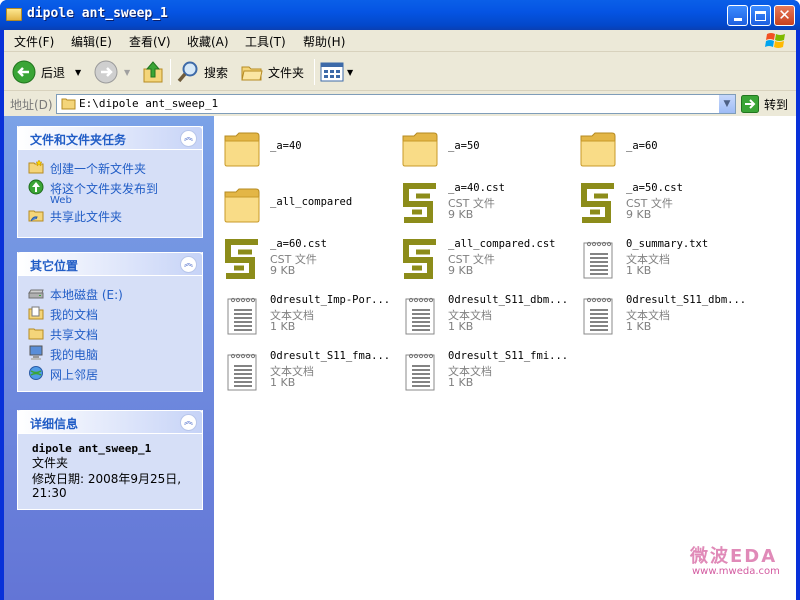 This screenshot has width=800, height=600. What do you see at coordinates (726, 104) in the screenshot?
I see `address-dropdown-icon: ▼` at bounding box center [726, 104].